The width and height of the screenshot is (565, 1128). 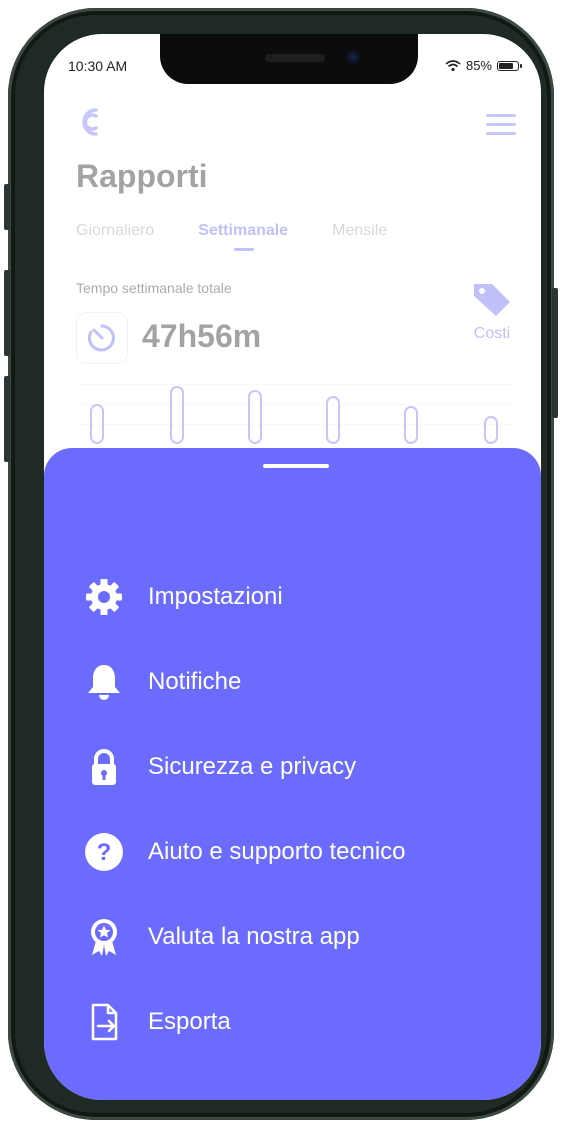 I want to click on help-icon: ?, so click(x=104, y=852).